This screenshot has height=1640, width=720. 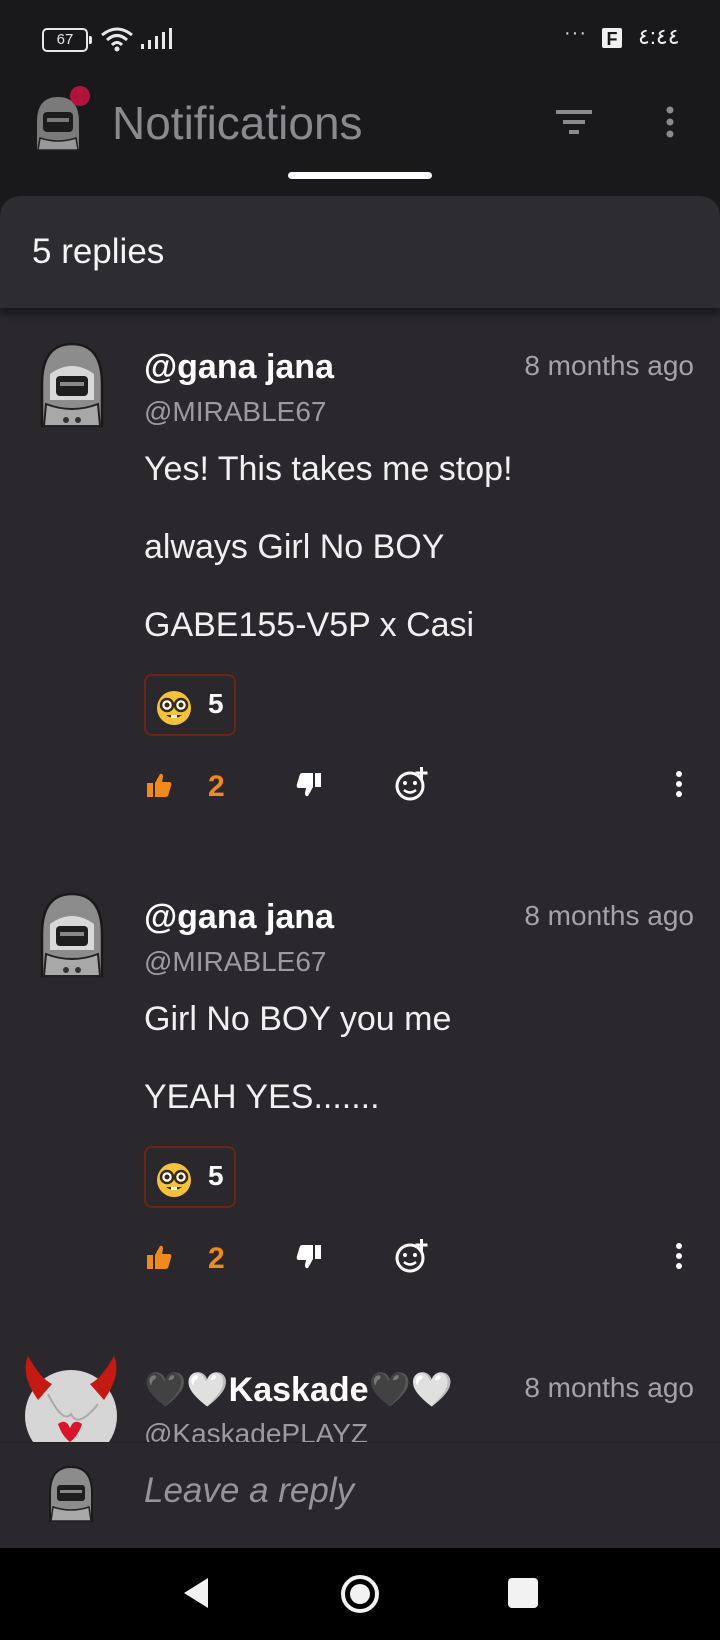 What do you see at coordinates (309, 625) in the screenshot?
I see `comment-text: GABE155-V5P x Casi` at bounding box center [309, 625].